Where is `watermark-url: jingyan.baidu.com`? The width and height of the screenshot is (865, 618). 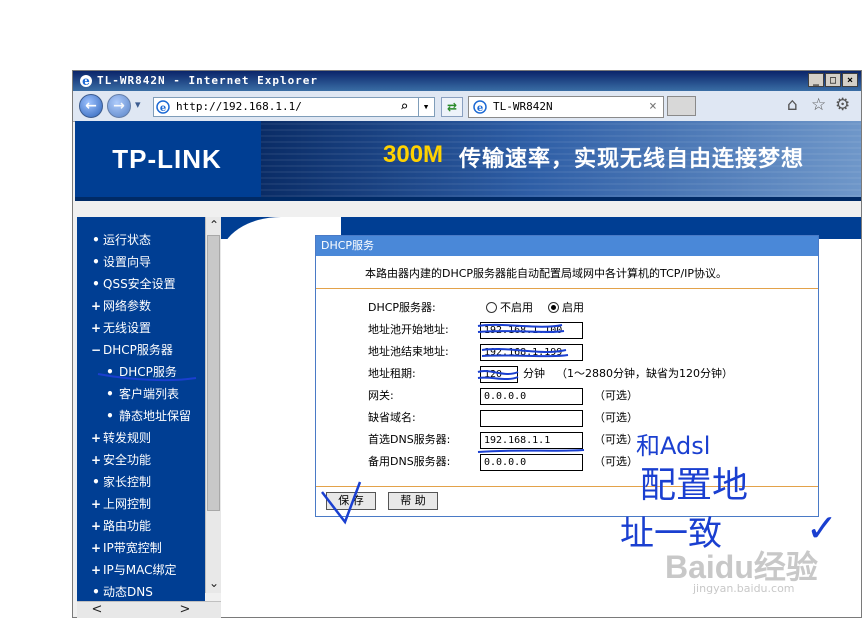 watermark-url: jingyan.baidu.com is located at coordinates (744, 588).